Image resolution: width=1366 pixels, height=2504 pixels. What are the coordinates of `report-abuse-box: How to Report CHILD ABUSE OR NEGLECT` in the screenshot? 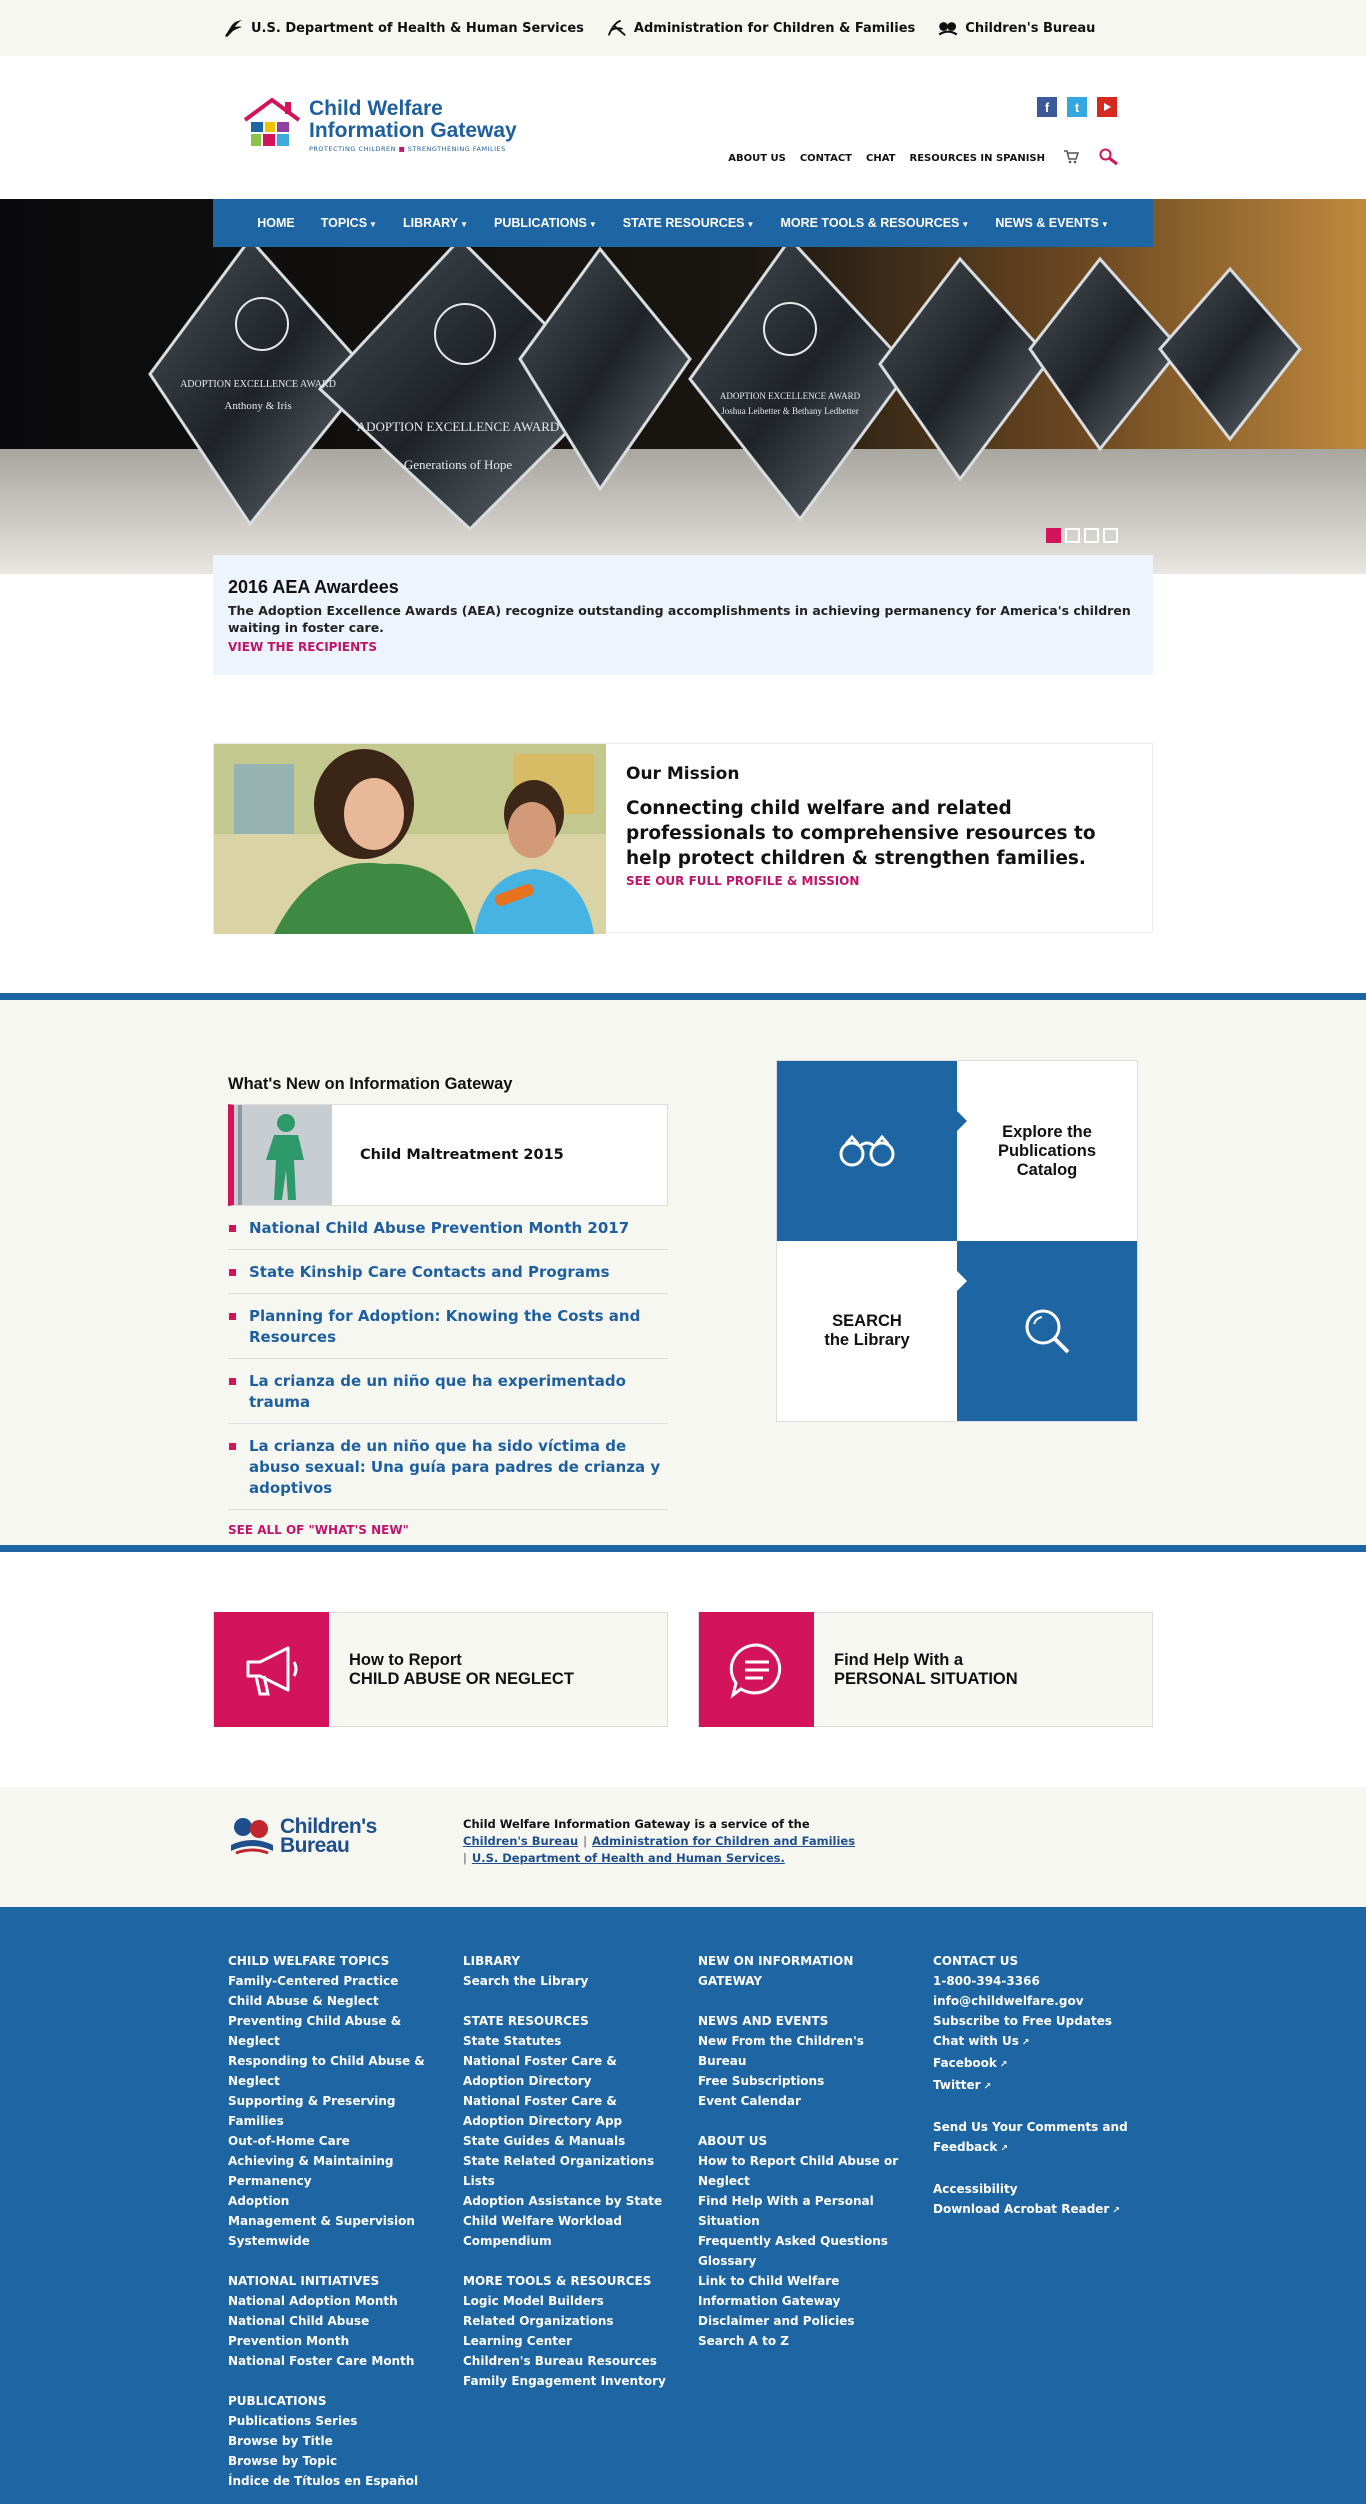 It's located at (440, 1669).